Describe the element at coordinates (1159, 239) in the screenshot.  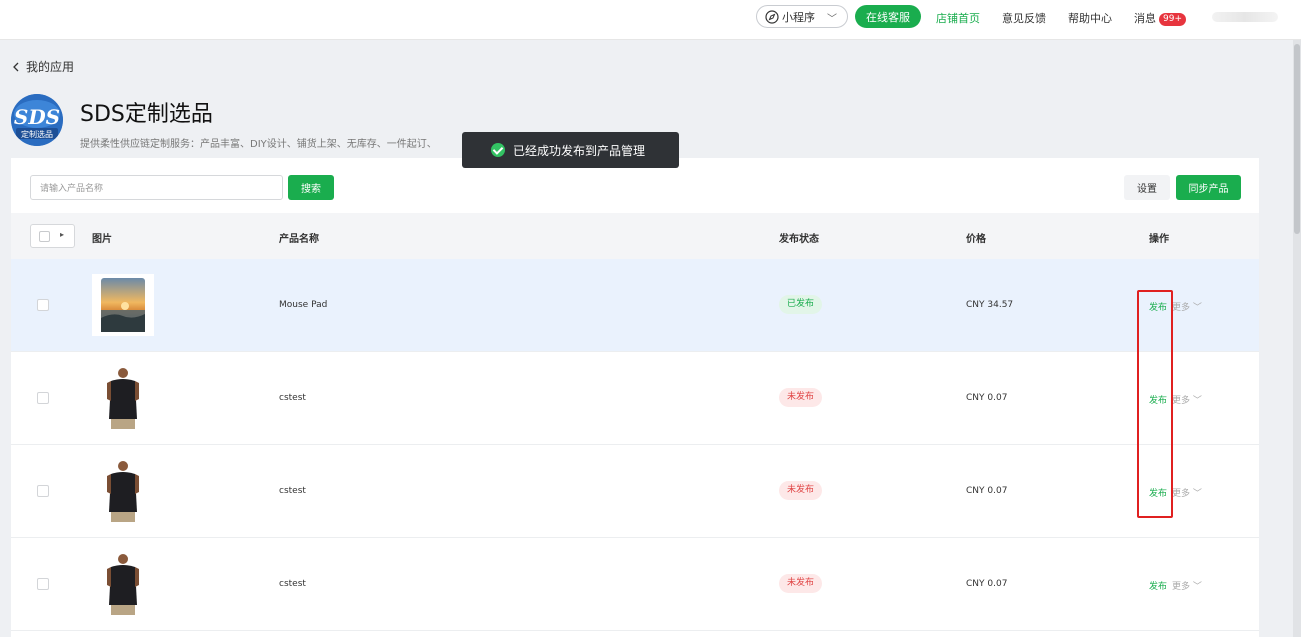
I see `header-actions: 操作` at that location.